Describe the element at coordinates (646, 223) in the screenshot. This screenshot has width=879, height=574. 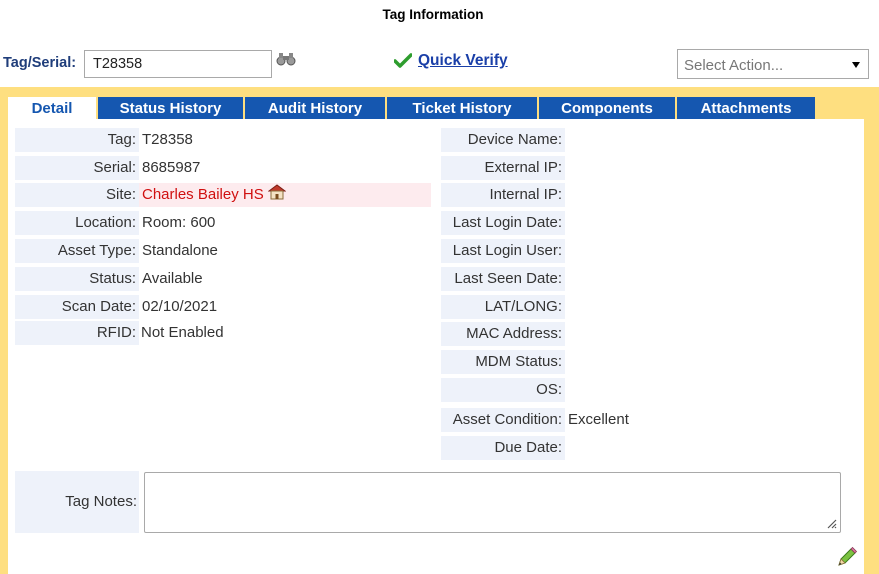
I see `field-row-last-login-date: Last Login Date:` at that location.